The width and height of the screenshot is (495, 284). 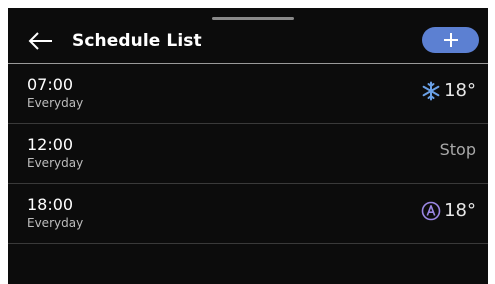 What do you see at coordinates (431, 210) in the screenshot?
I see `auto-mode-icon` at bounding box center [431, 210].